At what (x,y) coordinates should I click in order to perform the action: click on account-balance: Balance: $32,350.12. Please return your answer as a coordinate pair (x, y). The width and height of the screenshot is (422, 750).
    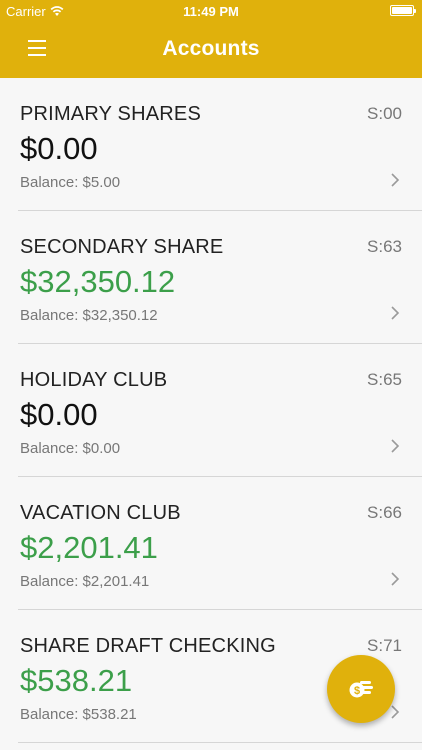
    Looking at the image, I should click on (89, 315).